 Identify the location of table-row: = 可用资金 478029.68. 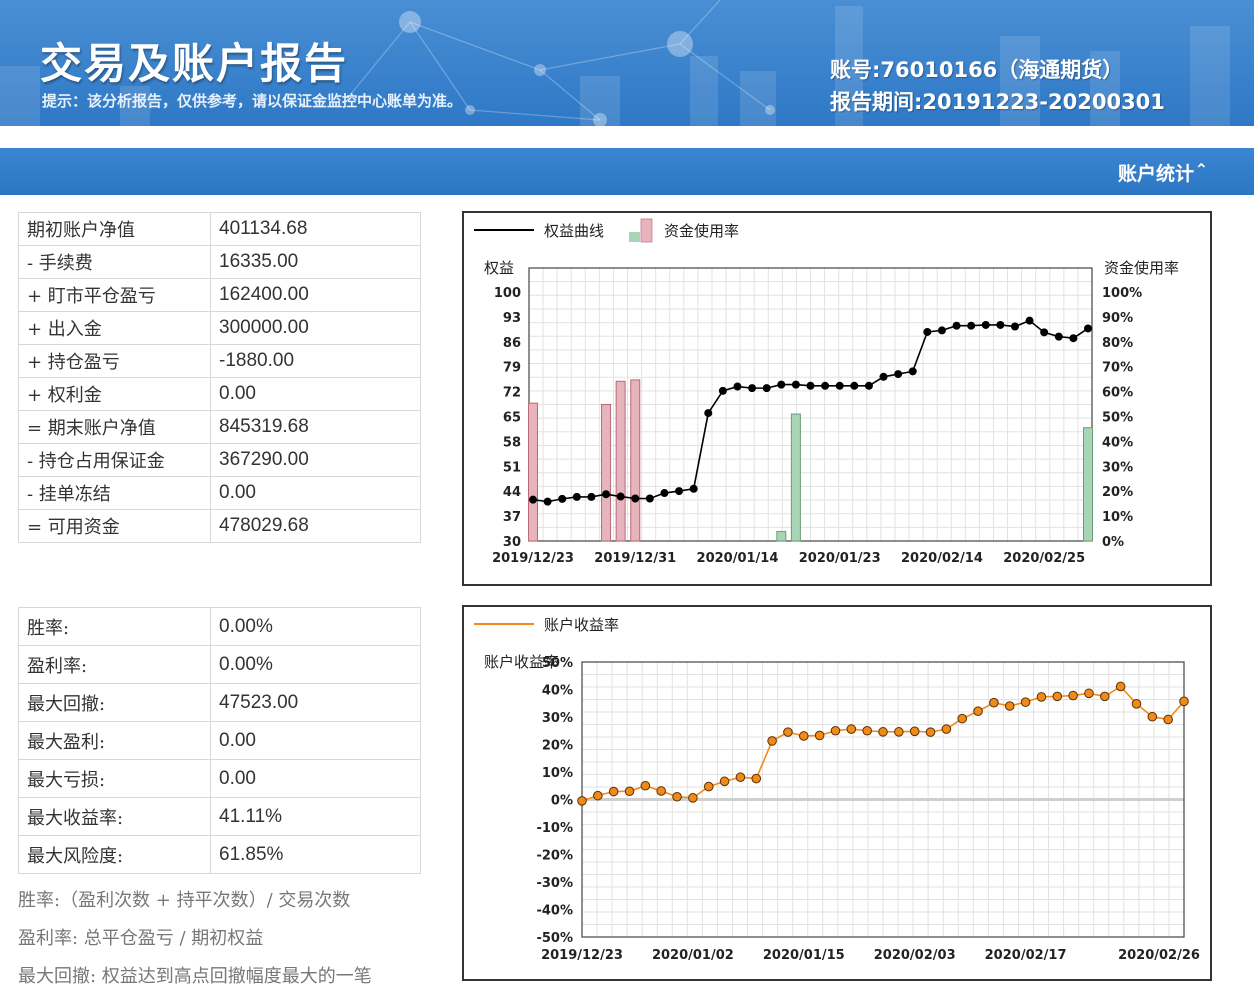
(219, 526).